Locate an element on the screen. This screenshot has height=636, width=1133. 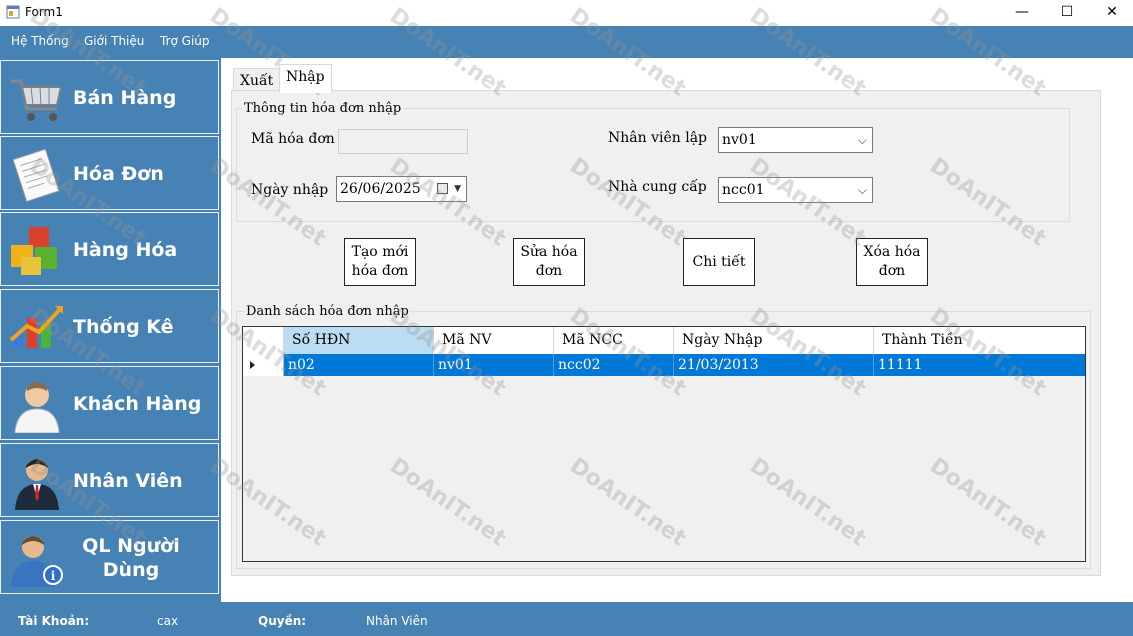
button-label-line: hóa đơn is located at coordinates (380, 271).